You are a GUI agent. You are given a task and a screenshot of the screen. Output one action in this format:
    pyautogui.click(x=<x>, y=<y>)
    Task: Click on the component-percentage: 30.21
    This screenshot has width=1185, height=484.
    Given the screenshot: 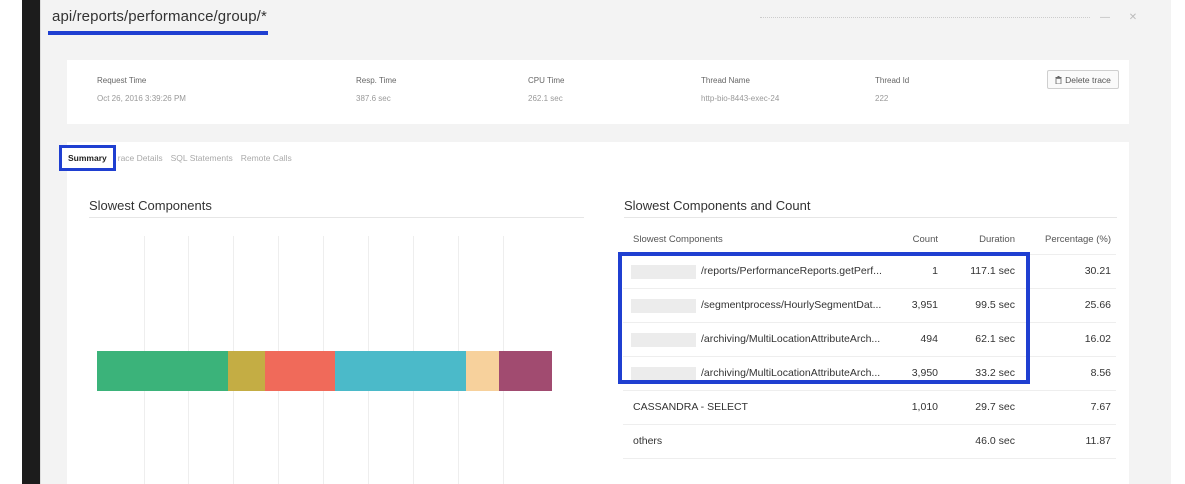 What is the action you would take?
    pyautogui.click(x=1097, y=271)
    